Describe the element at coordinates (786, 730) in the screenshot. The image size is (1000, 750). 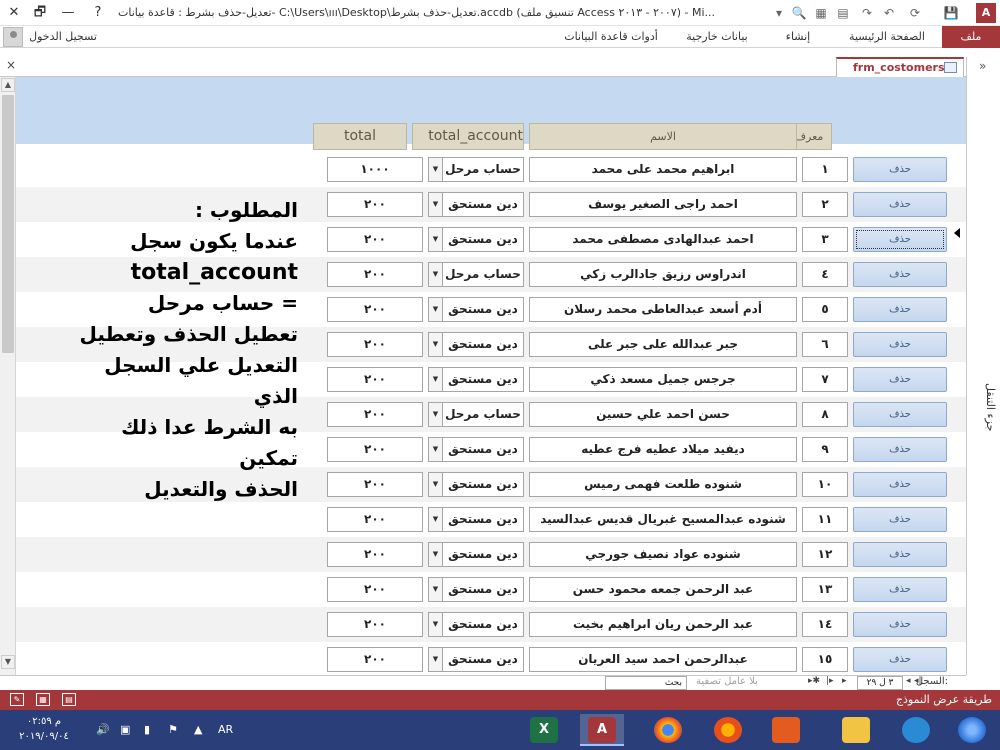
I see `taskbar-media-player` at that location.